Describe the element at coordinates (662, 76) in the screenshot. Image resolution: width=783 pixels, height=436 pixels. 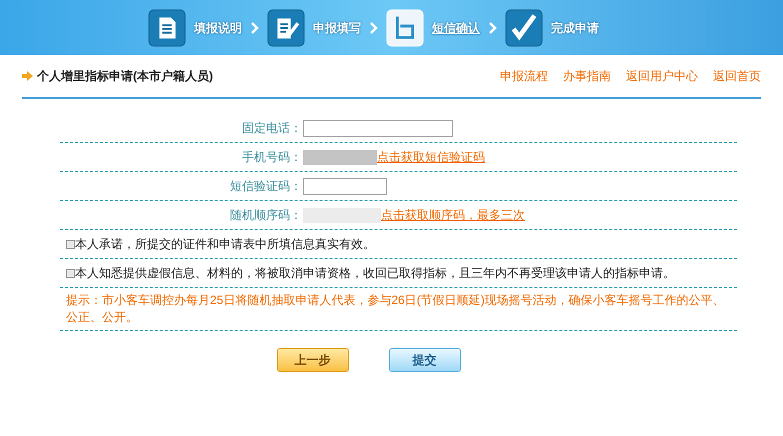
I see `nav-link: 返回用户中心` at that location.